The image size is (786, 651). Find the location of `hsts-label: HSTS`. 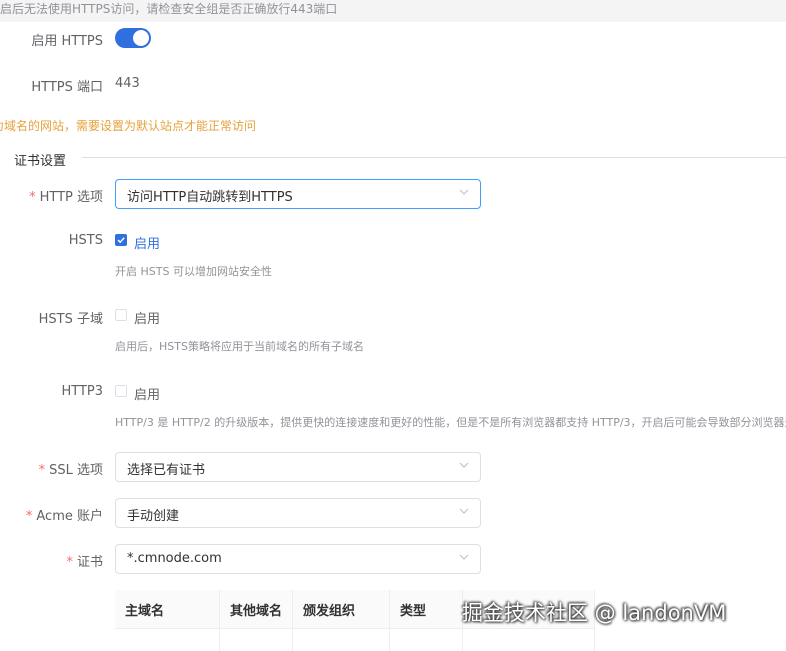

hsts-label: HSTS is located at coordinates (51, 240).